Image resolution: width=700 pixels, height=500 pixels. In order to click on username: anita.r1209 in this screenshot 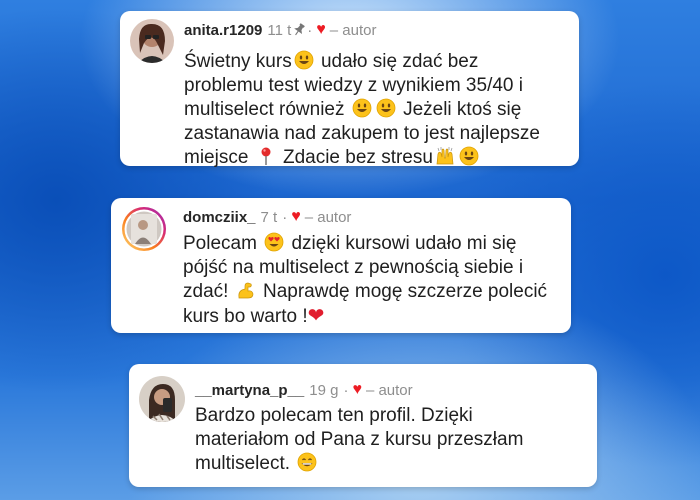, I will do `click(223, 30)`.